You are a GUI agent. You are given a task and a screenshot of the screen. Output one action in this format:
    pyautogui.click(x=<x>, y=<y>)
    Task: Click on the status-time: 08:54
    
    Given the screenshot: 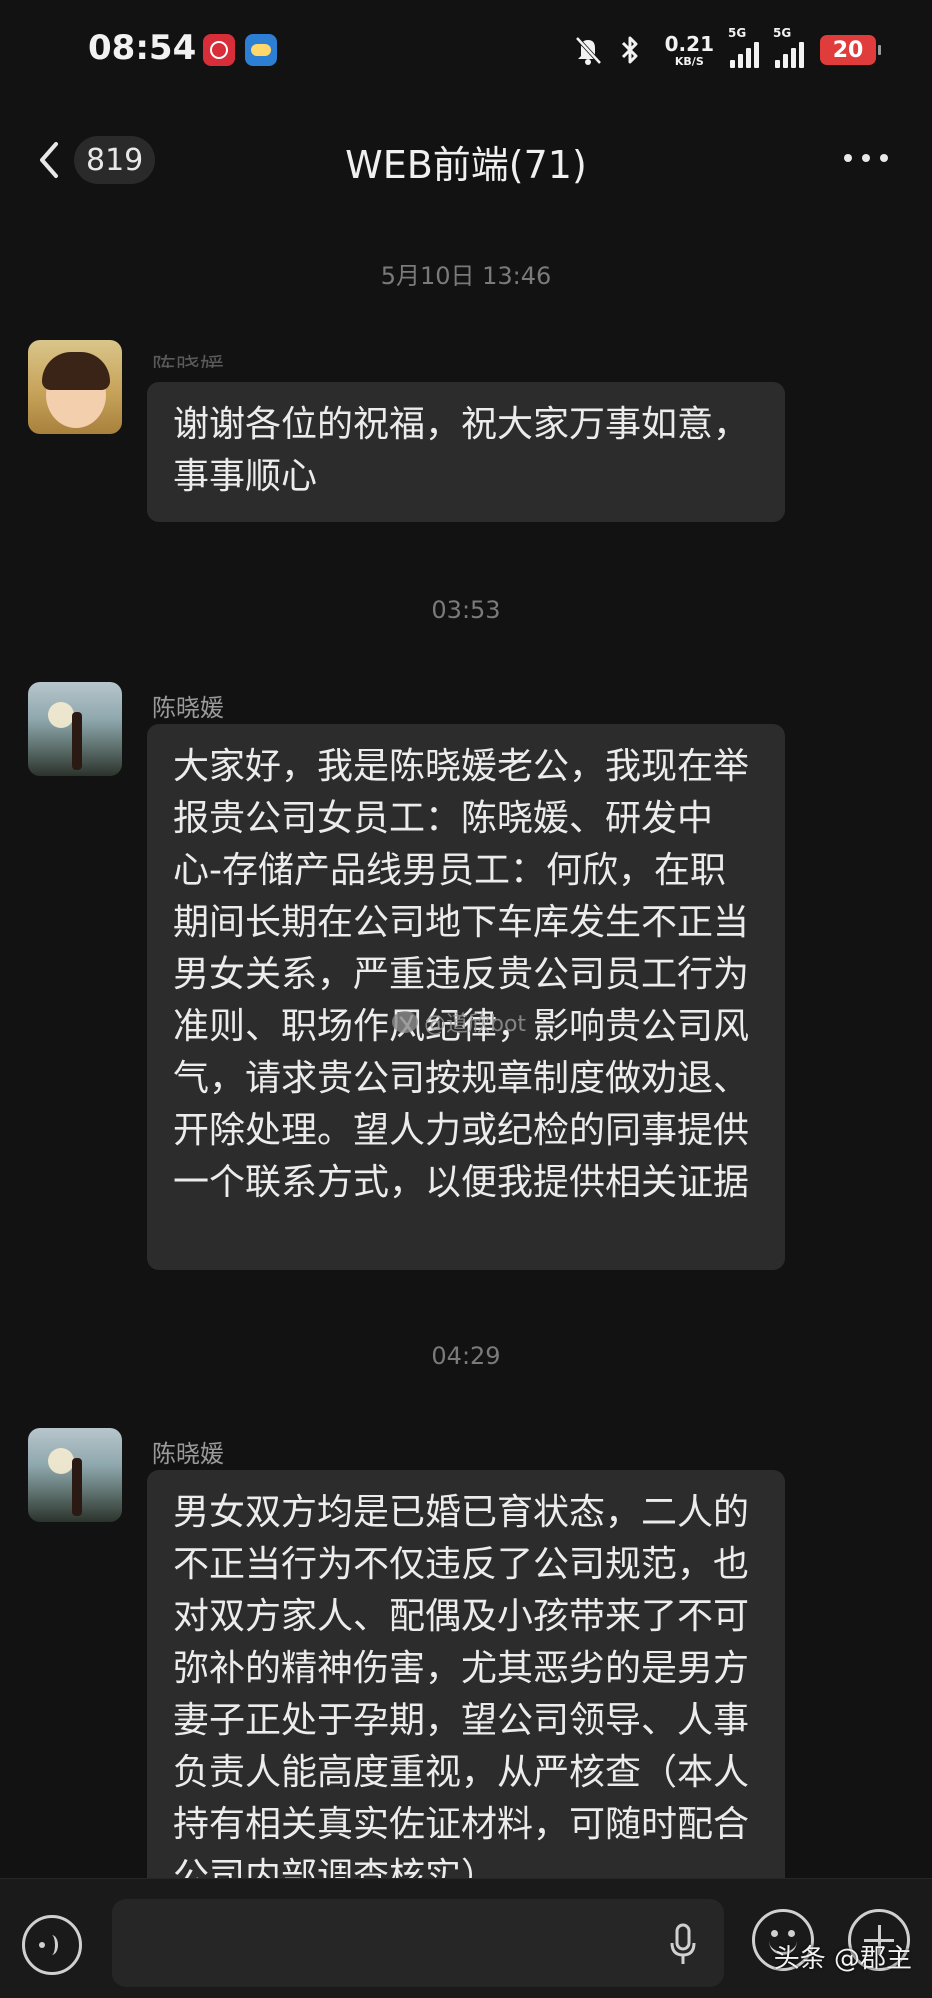 What is the action you would take?
    pyautogui.click(x=142, y=48)
    